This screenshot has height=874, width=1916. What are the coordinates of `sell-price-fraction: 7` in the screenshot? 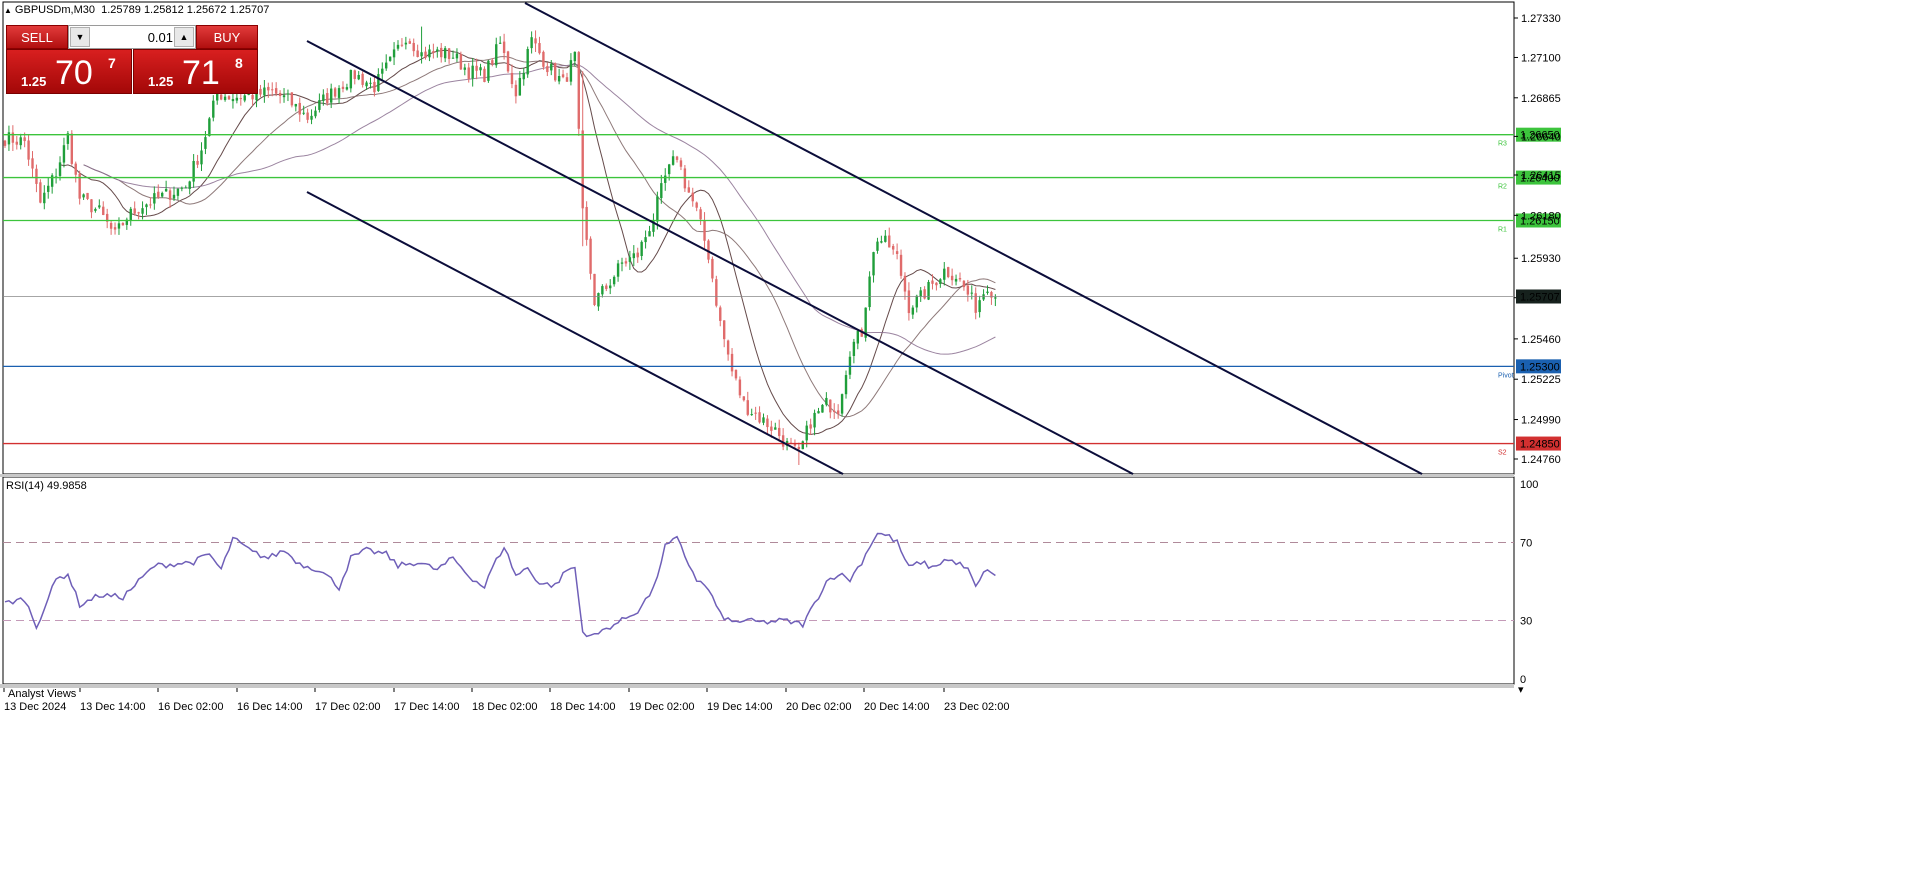 It's located at (112, 63).